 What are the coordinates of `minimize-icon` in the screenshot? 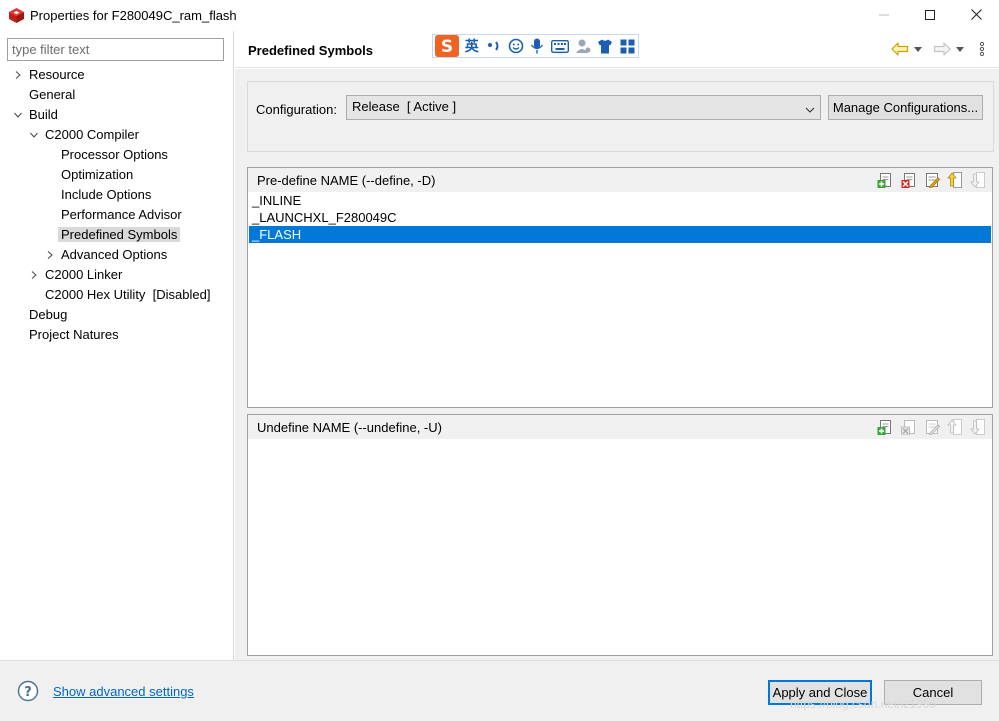 It's located at (884, 15).